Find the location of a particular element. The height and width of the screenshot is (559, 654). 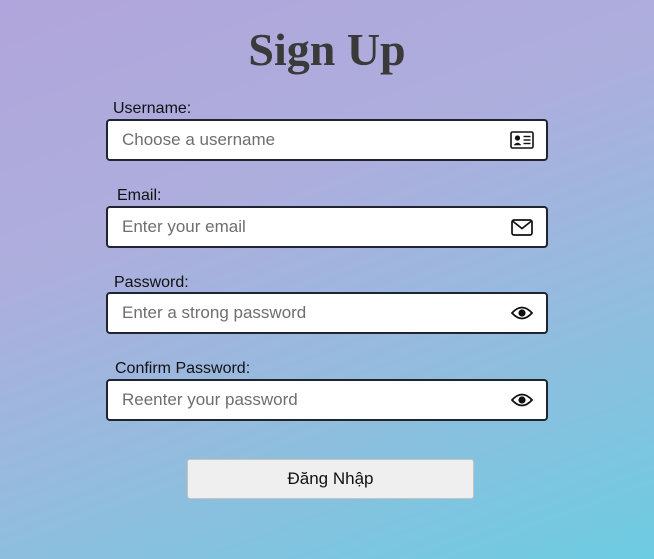

confirm-password-label: Confirm Password: is located at coordinates (183, 368).